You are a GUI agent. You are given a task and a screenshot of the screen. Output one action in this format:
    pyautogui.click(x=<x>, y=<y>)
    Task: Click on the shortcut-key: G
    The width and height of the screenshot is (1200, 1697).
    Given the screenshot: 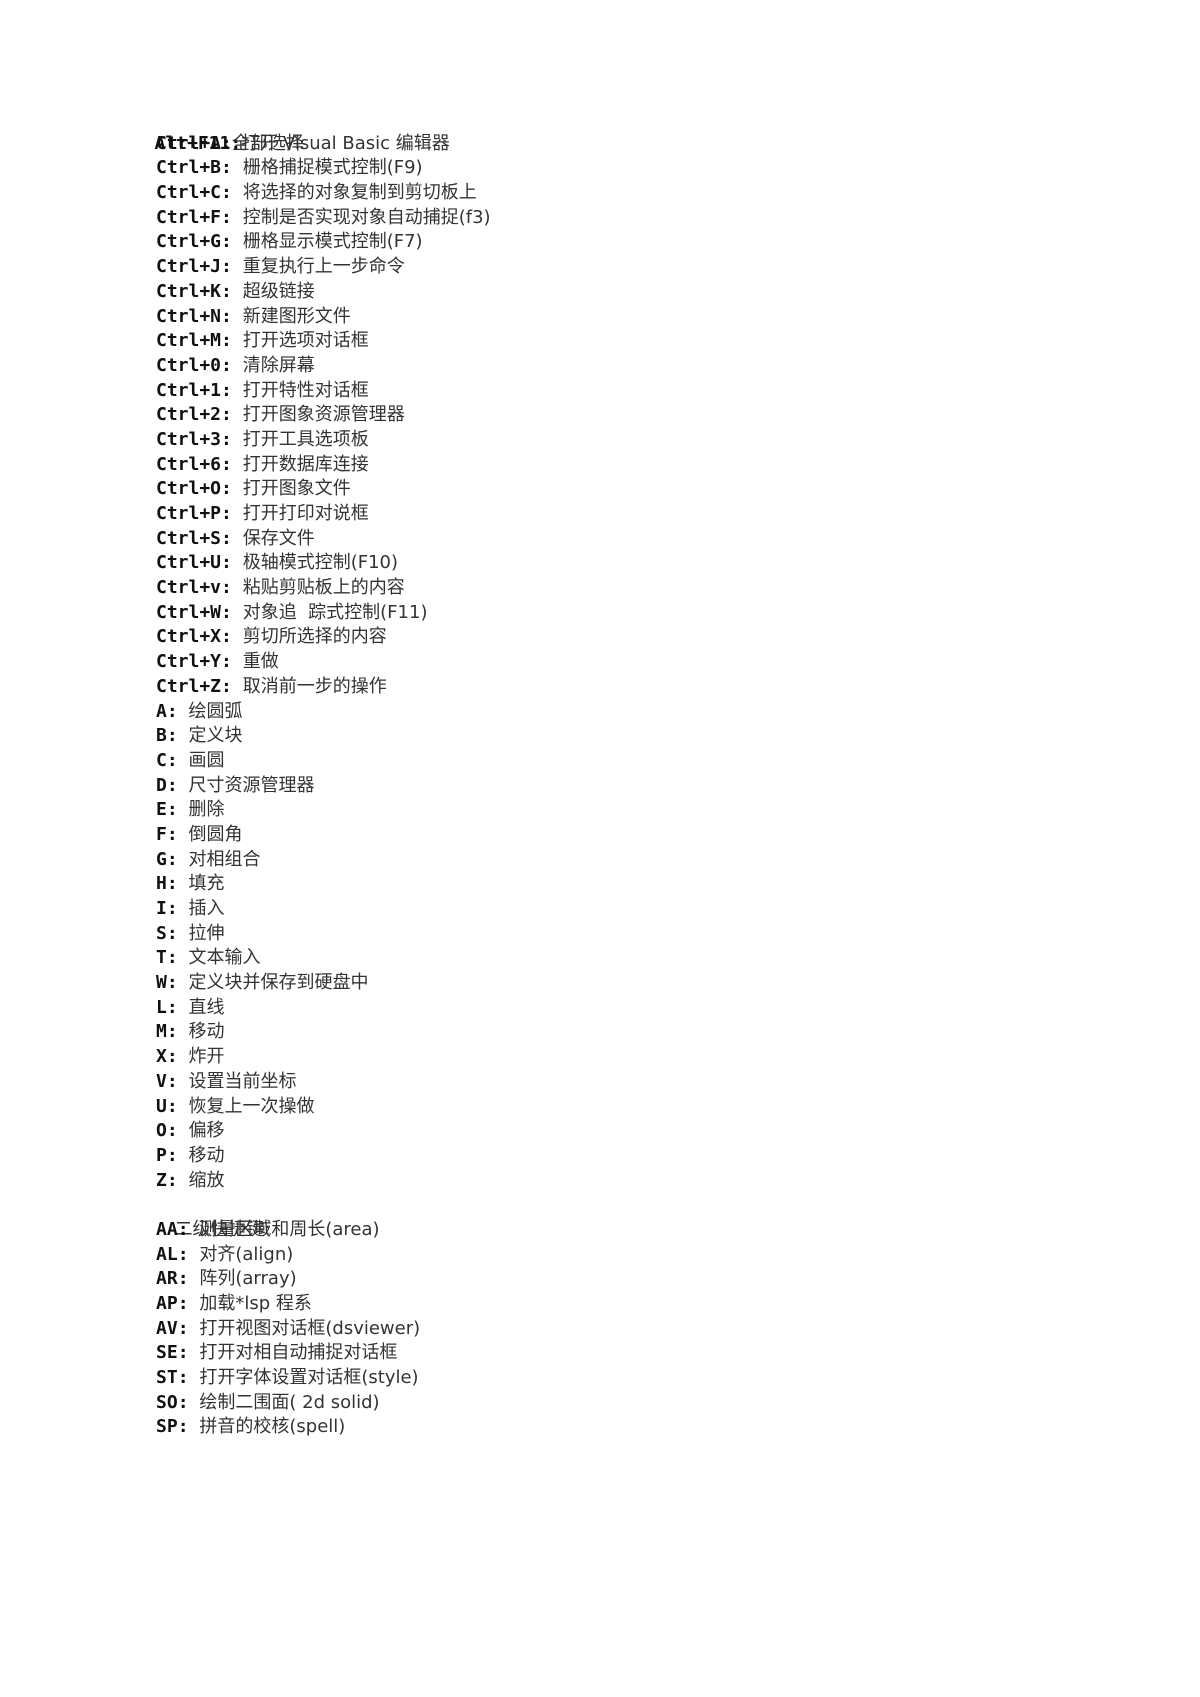 What is the action you would take?
    pyautogui.click(x=161, y=859)
    